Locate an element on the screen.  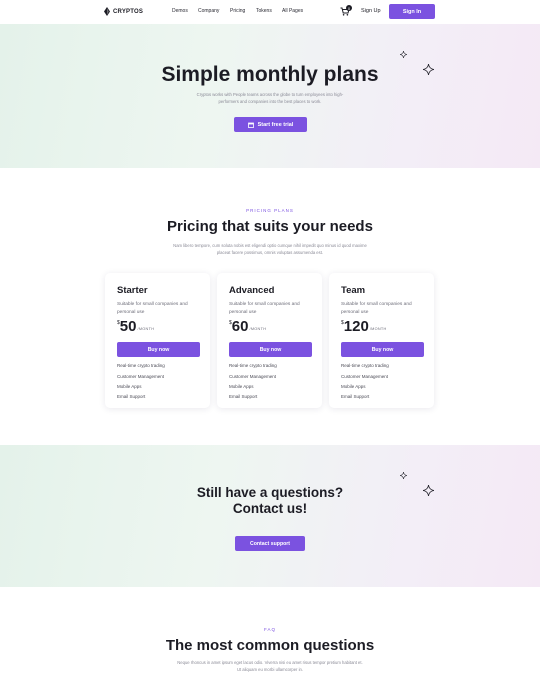
faq-eyebrow: FAQ is located at coordinates (269, 629).